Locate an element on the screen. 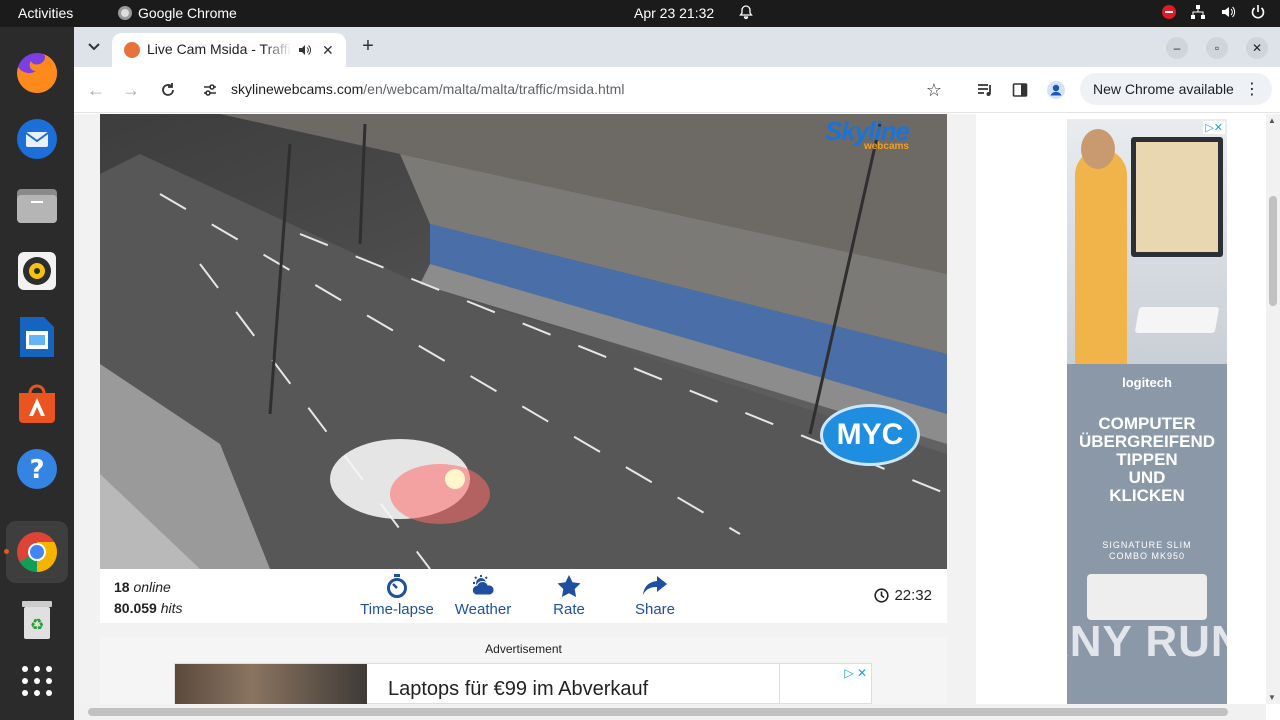 The image size is (1280, 720). headline-line: KLICKEN is located at coordinates (1147, 495).